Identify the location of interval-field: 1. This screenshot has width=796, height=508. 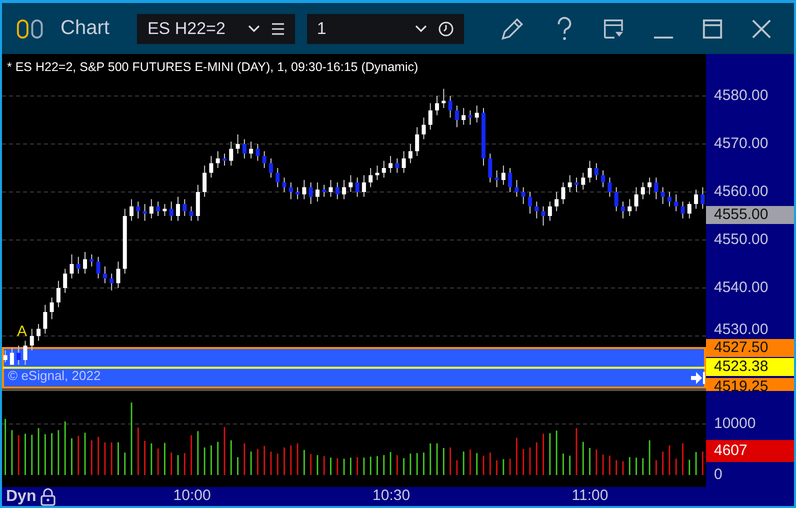
(385, 29).